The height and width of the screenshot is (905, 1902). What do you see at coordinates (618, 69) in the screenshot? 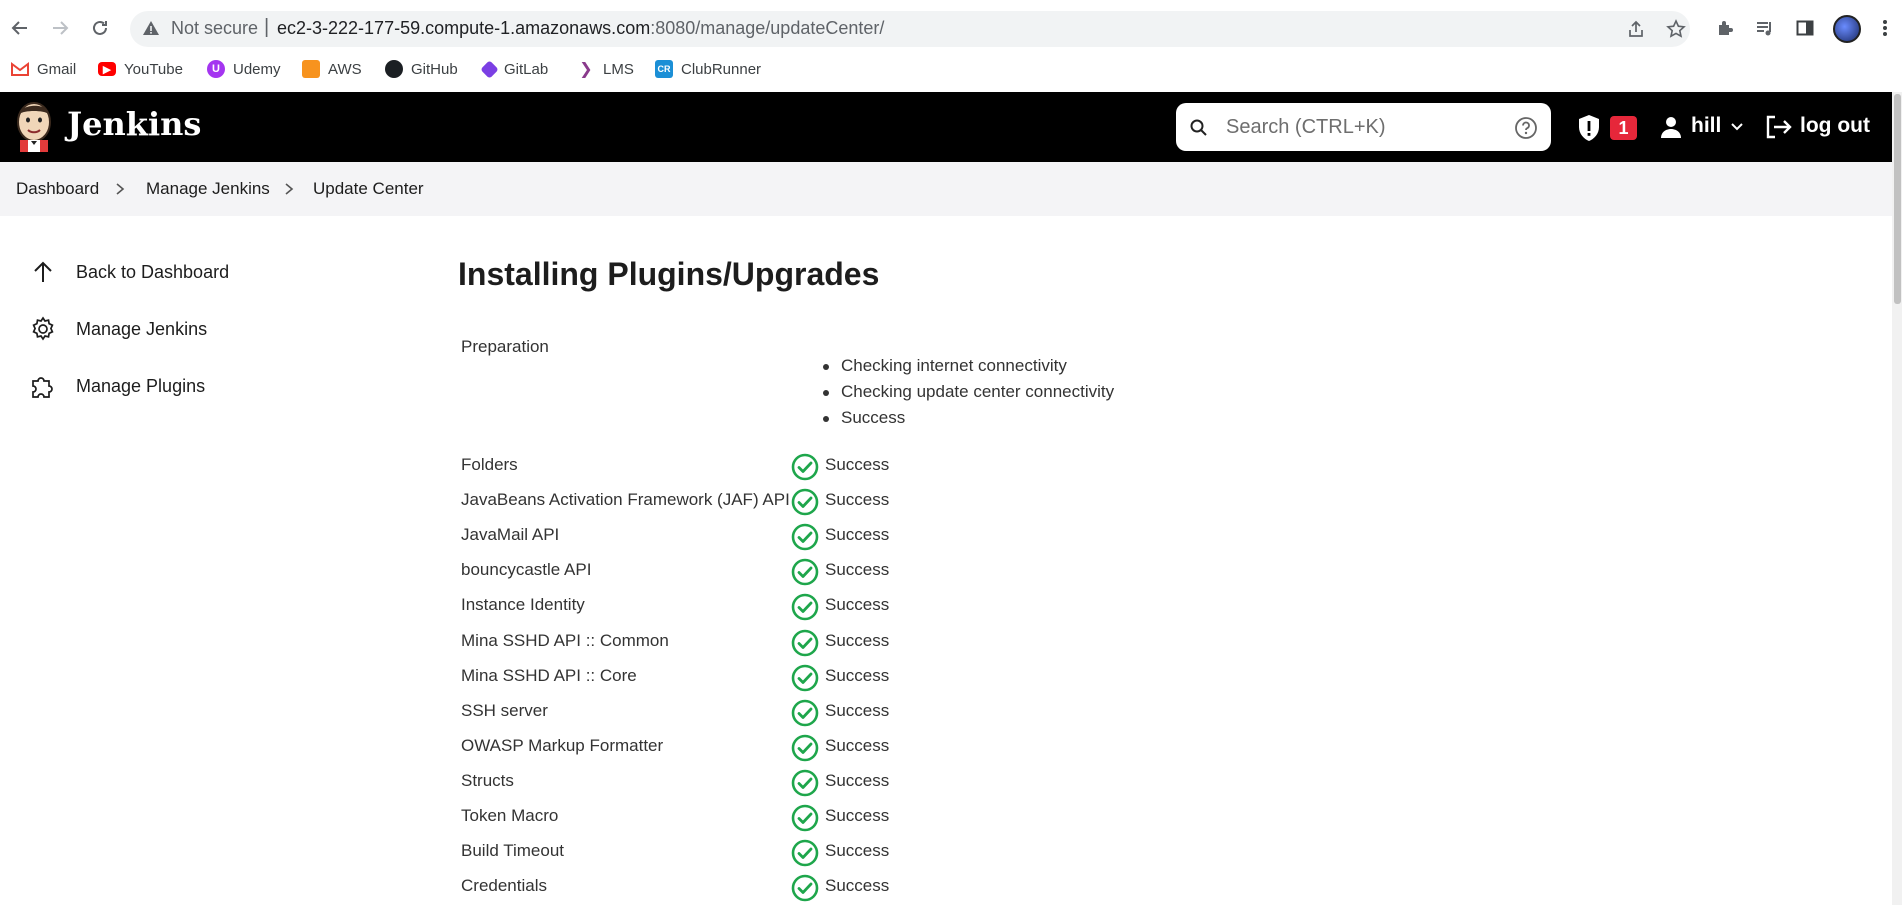
I see `bookmark-label: LMS` at bounding box center [618, 69].